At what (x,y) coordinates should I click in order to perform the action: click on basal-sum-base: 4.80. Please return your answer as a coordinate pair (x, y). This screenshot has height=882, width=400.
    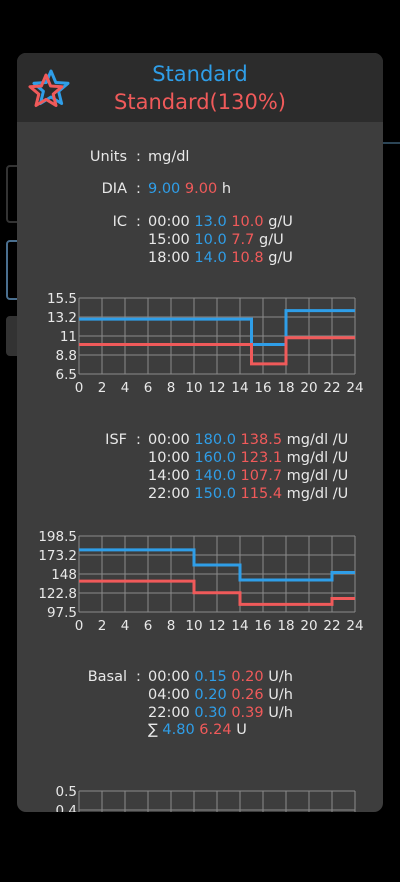
    Looking at the image, I should click on (178, 730).